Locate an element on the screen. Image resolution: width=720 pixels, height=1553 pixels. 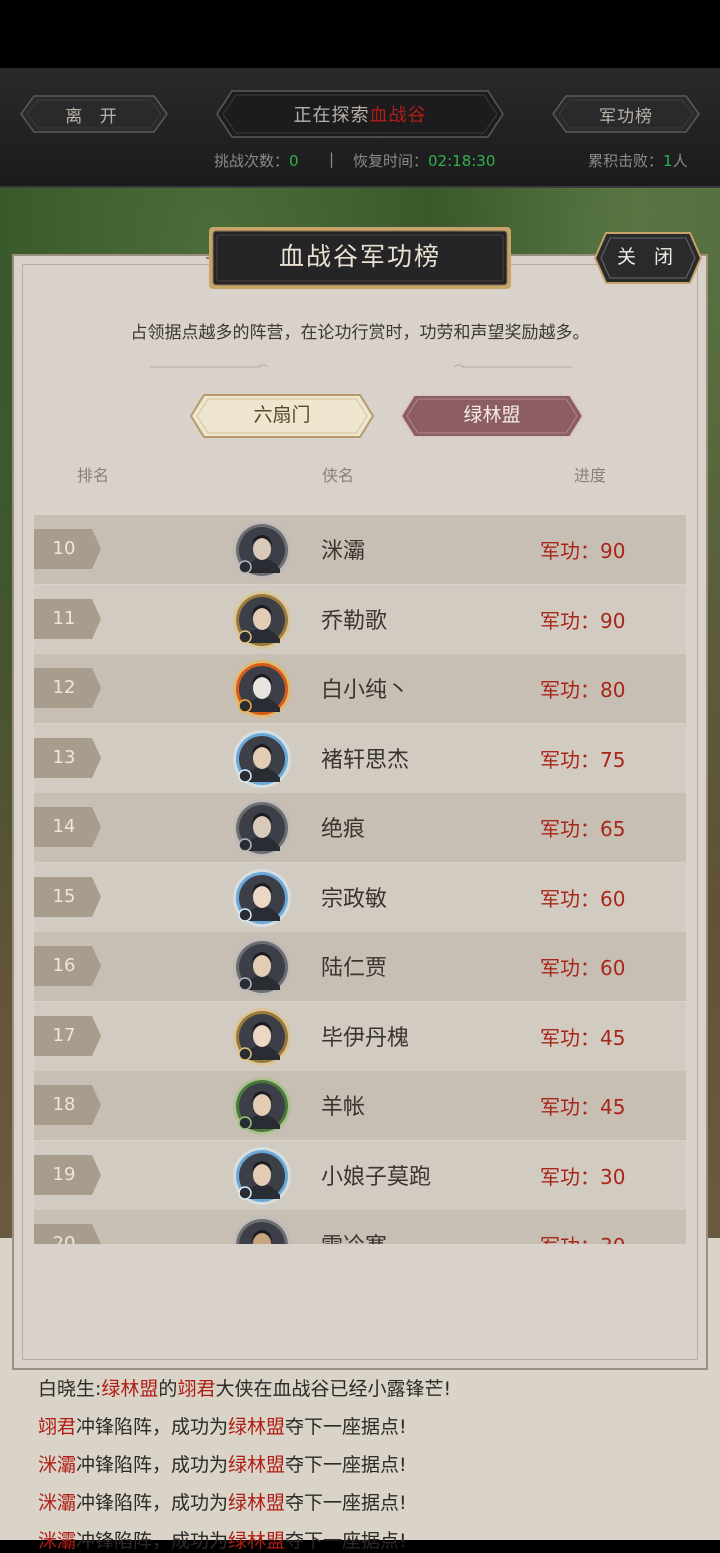
chat-line: 翊君冲锋陷阵，成功为绿林盟夺下一座据点! is located at coordinates (222, 1425).